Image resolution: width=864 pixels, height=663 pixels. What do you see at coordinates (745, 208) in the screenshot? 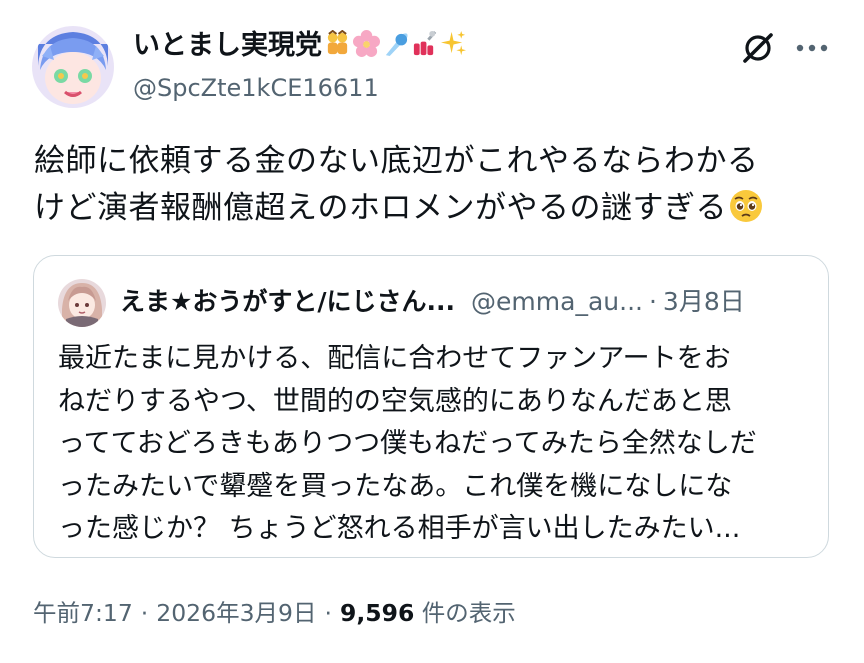
I see `pleading-face-icon` at bounding box center [745, 208].